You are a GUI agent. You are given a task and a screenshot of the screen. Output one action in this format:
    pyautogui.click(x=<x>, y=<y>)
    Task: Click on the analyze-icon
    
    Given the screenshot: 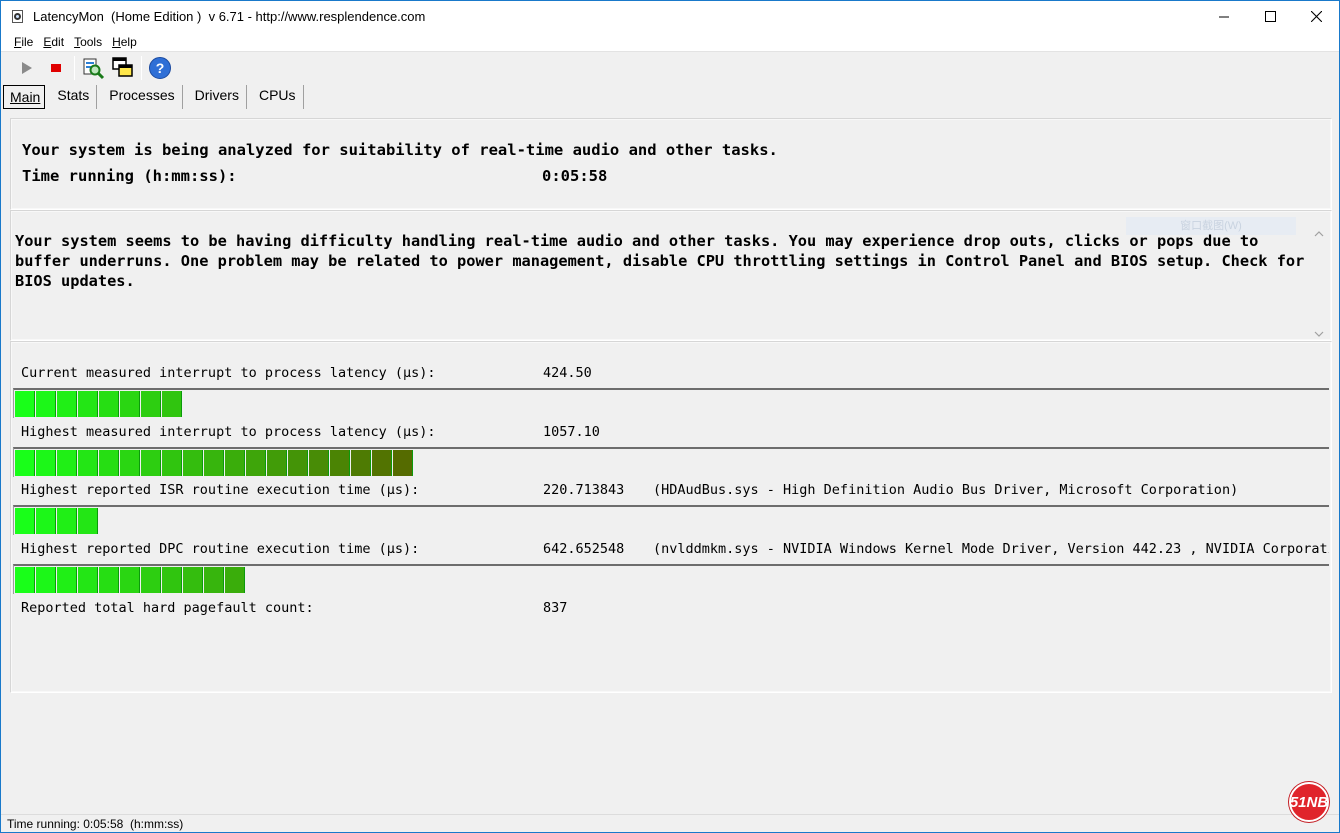 What is the action you would take?
    pyautogui.click(x=94, y=69)
    